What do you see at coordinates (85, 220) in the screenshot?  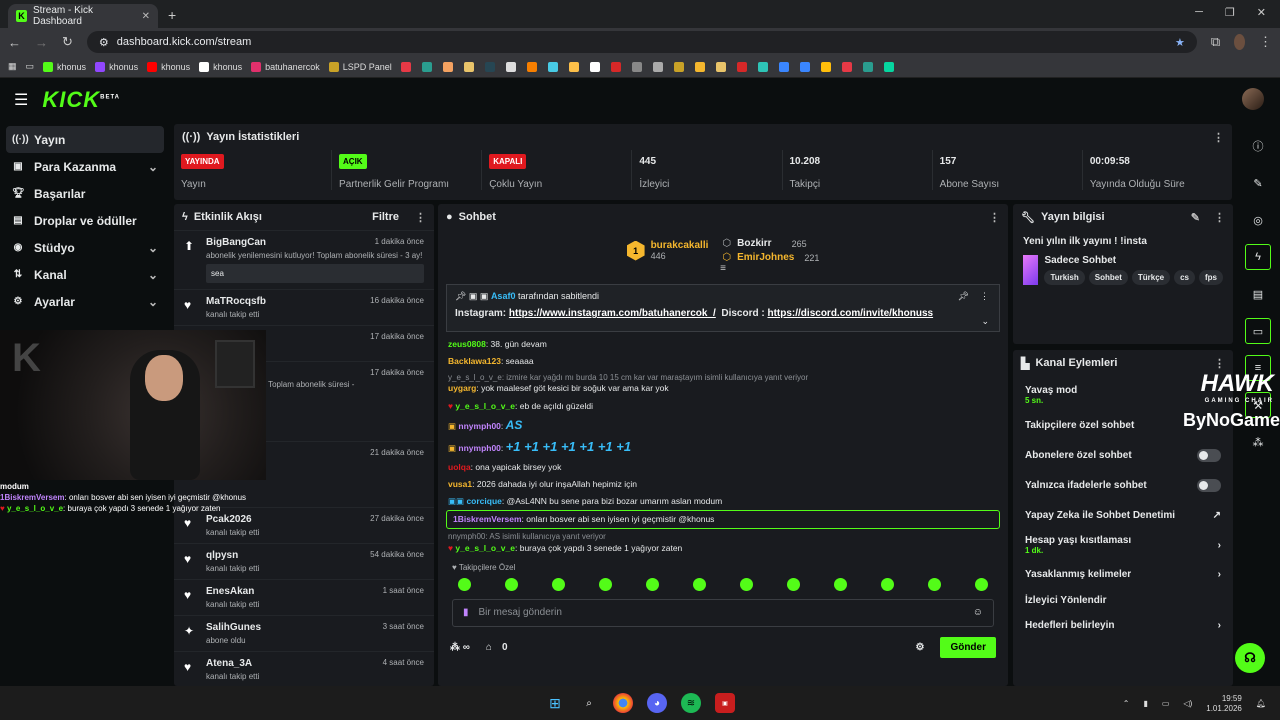 I see `sidebar-item-droplar: ▤ Droplar ve ödüller` at bounding box center [85, 220].